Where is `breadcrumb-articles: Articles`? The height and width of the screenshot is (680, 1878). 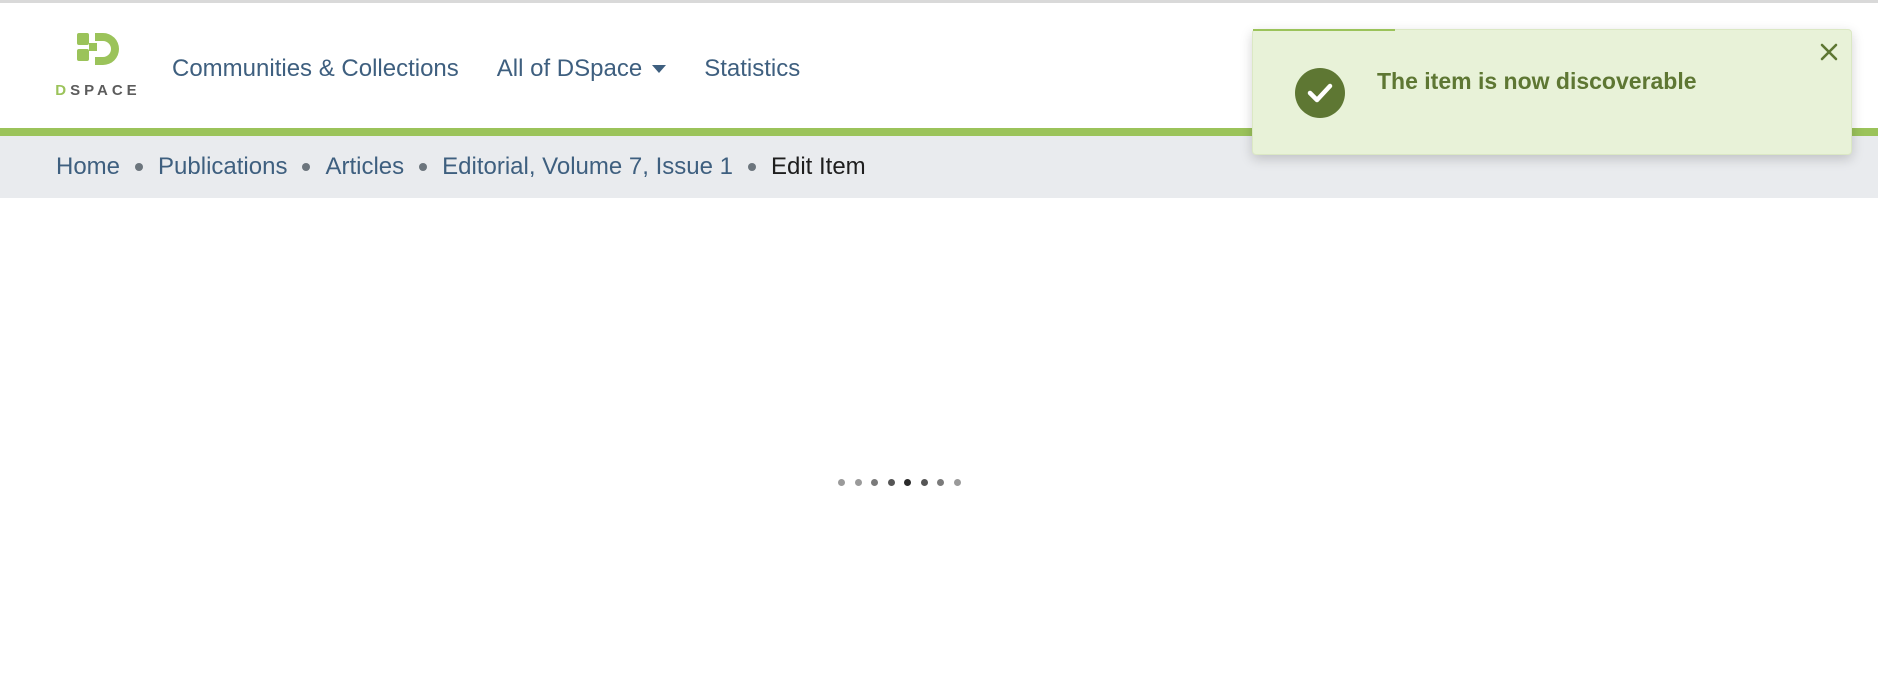
breadcrumb-articles: Articles is located at coordinates (364, 167).